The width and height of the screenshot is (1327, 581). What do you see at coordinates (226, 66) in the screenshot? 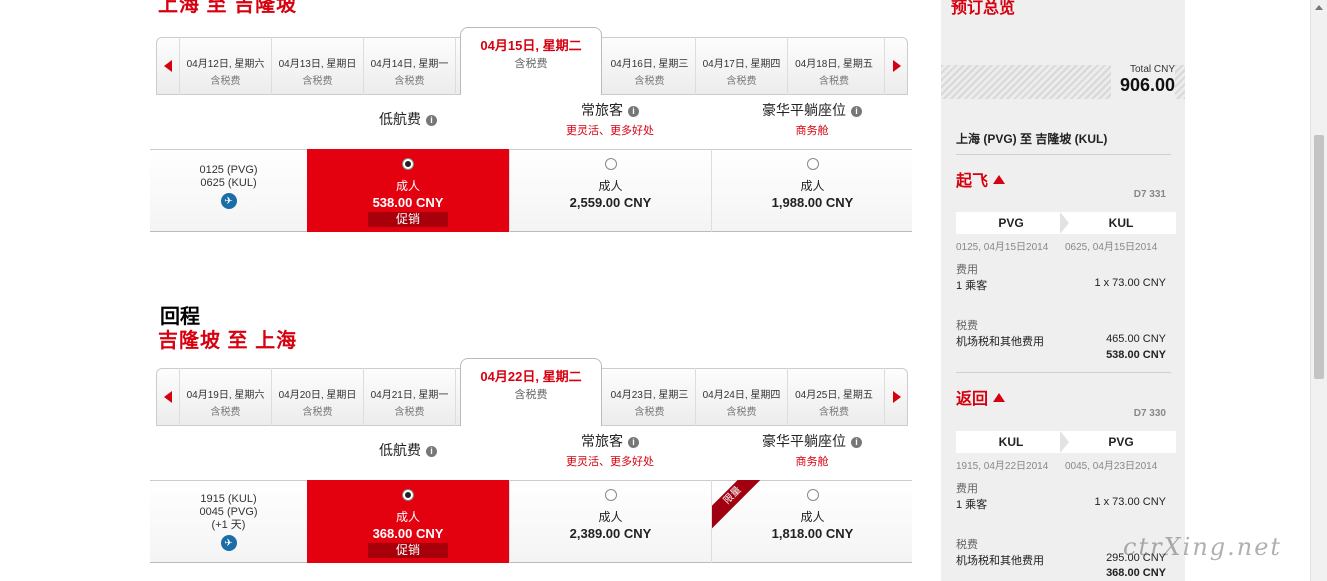
I see `date-option: 04月12日, 星期六 含税费` at bounding box center [226, 66].